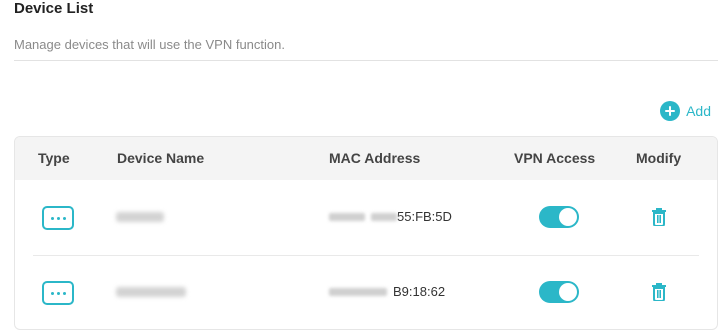 This screenshot has width=725, height=334. Describe the element at coordinates (54, 8) in the screenshot. I see `page-title: Device List` at that location.